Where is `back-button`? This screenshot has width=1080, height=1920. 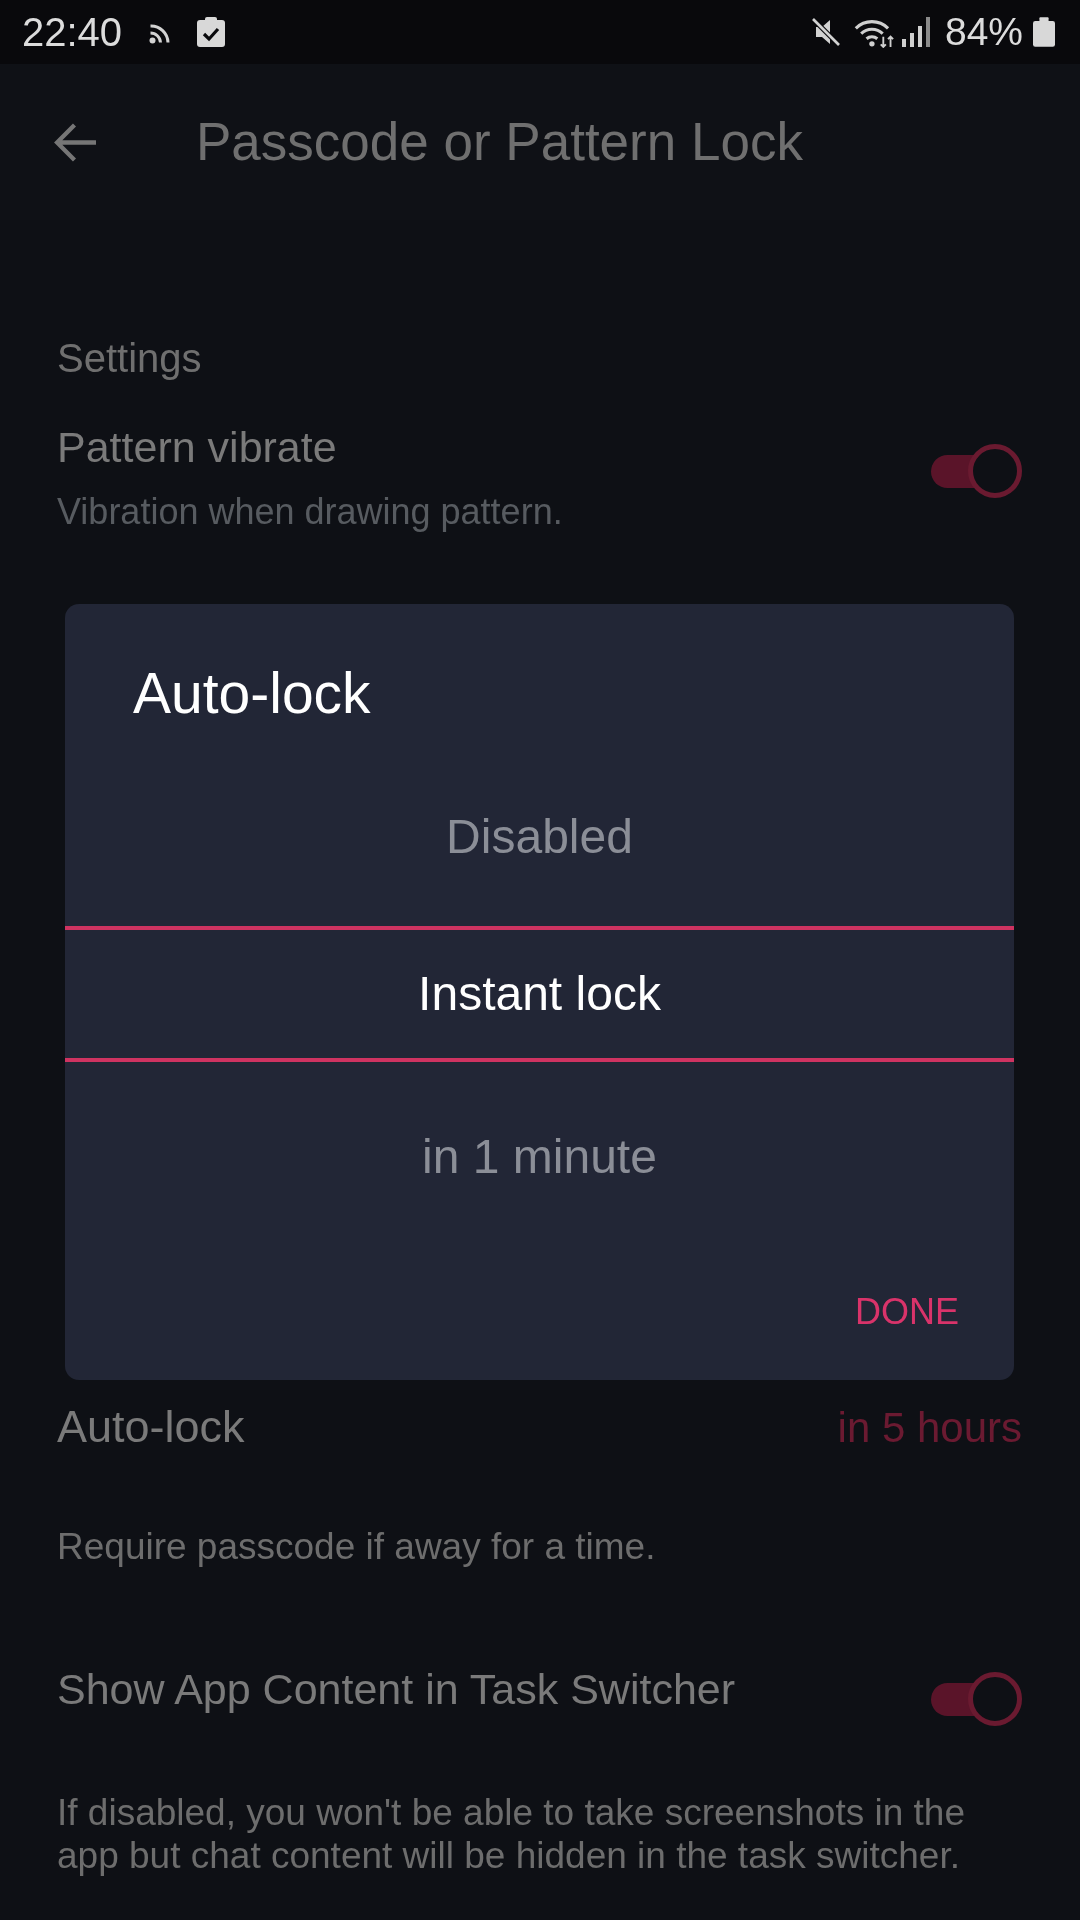
back-button is located at coordinates (75, 142).